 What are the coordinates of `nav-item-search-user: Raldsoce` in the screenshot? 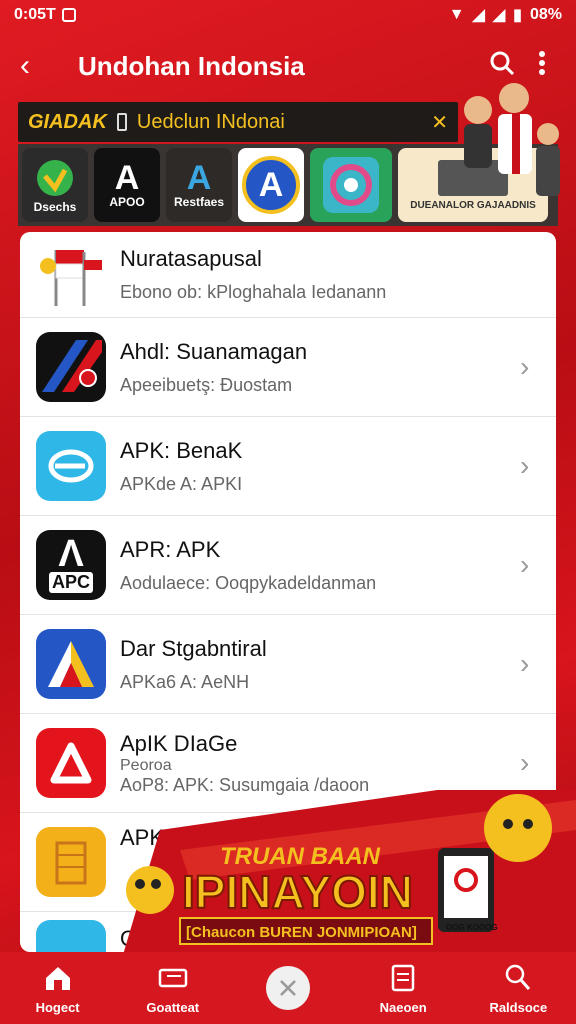 It's located at (518, 988).